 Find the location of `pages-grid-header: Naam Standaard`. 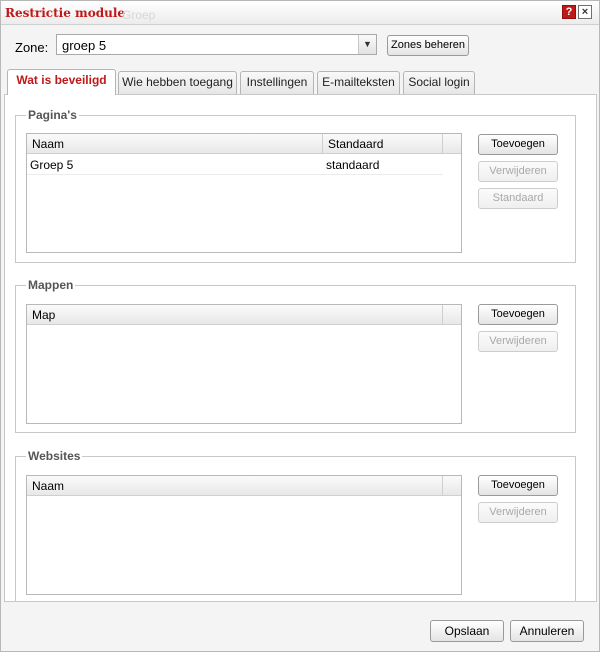

pages-grid-header: Naam Standaard is located at coordinates (244, 144).